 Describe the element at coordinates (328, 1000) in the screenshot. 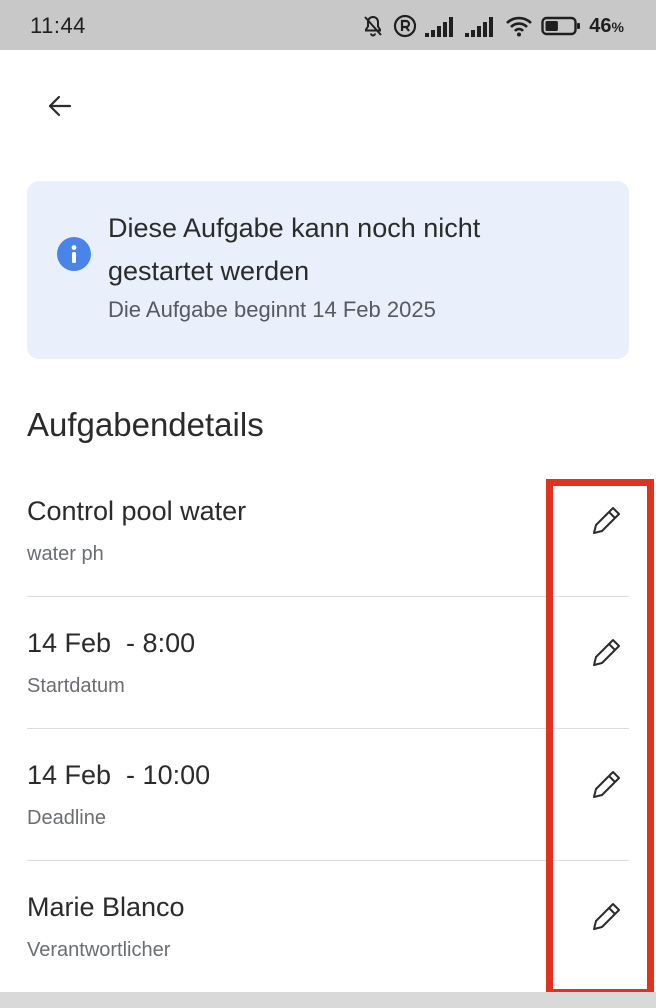

I see `bottom-strip` at that location.